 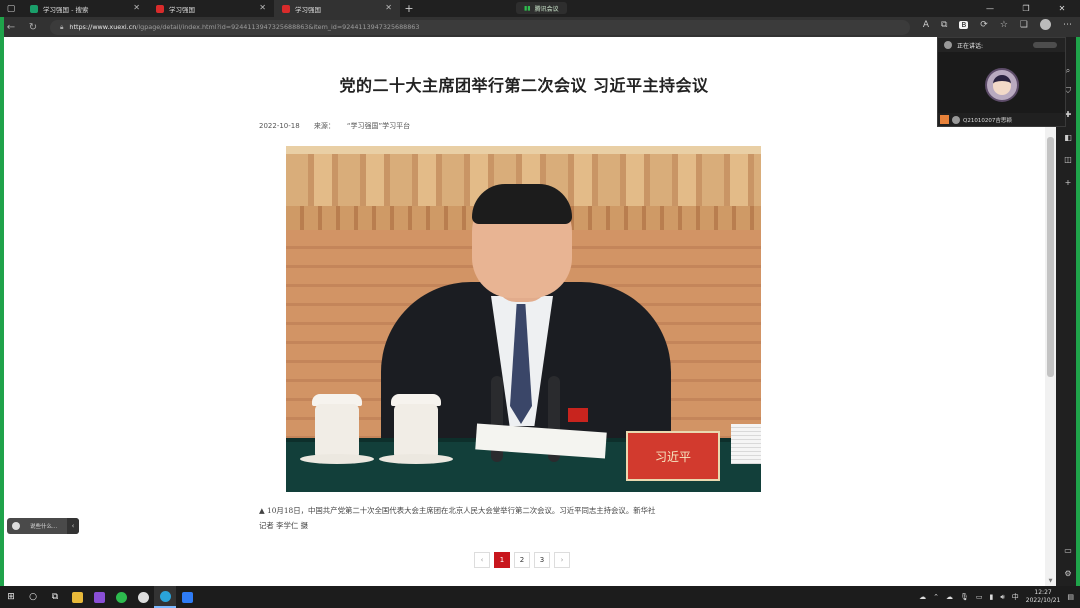 I want to click on read-aloud-icon: A, so click(x=926, y=25).